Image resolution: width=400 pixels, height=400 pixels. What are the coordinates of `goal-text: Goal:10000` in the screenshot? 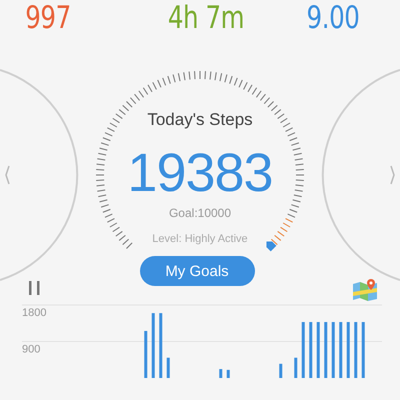 It's located at (200, 213).